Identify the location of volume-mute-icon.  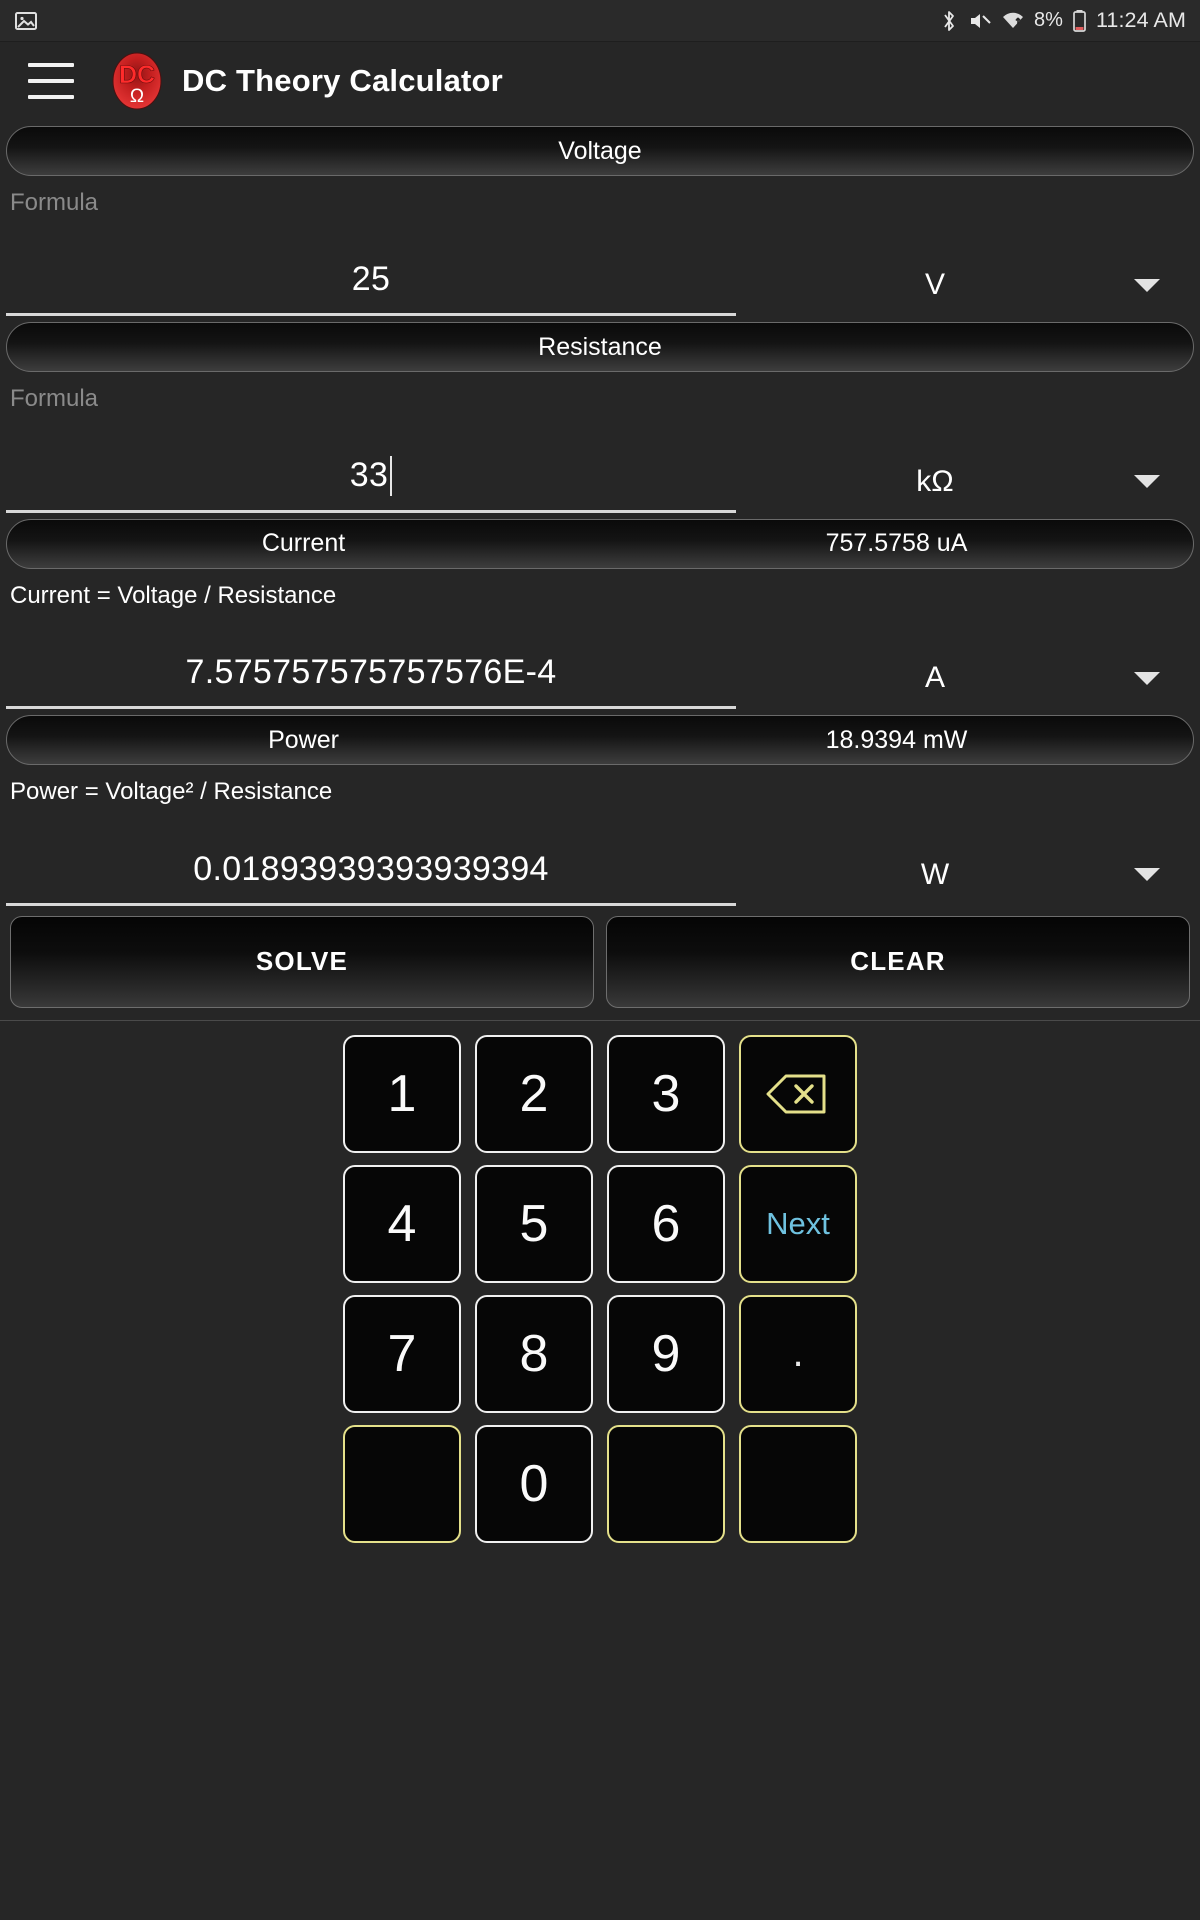
(980, 21).